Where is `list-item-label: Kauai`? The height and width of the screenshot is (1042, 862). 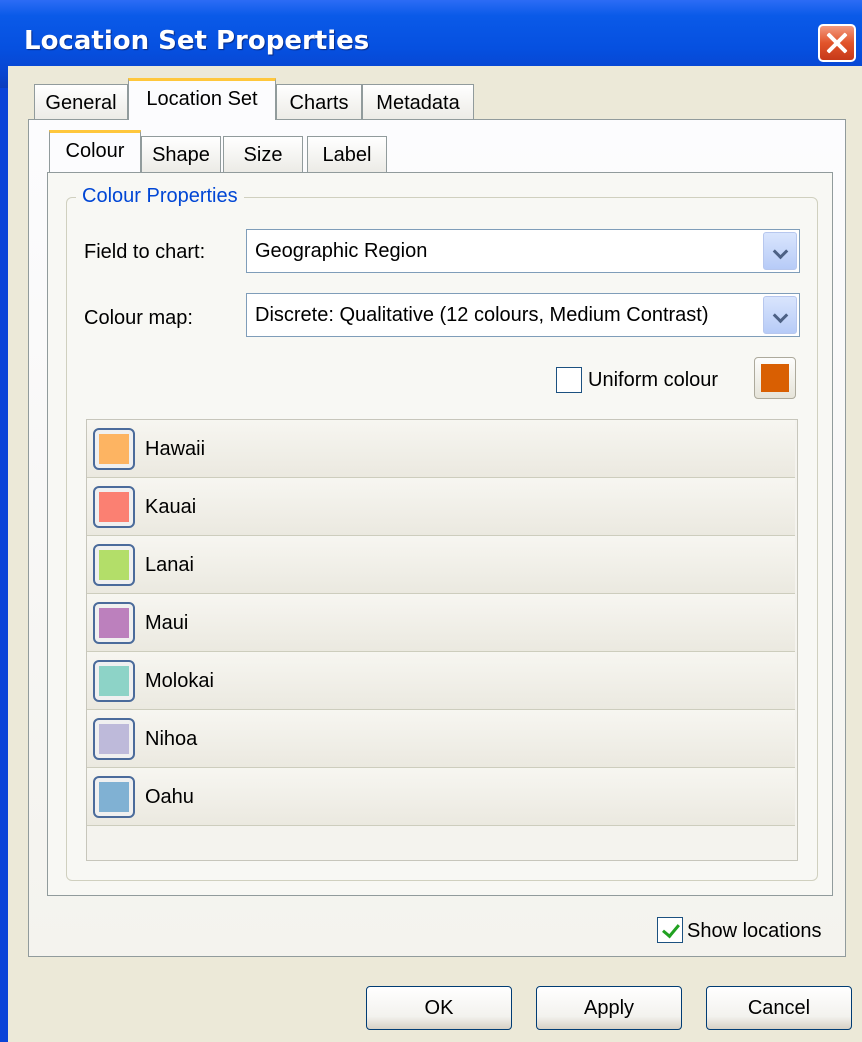
list-item-label: Kauai is located at coordinates (171, 507).